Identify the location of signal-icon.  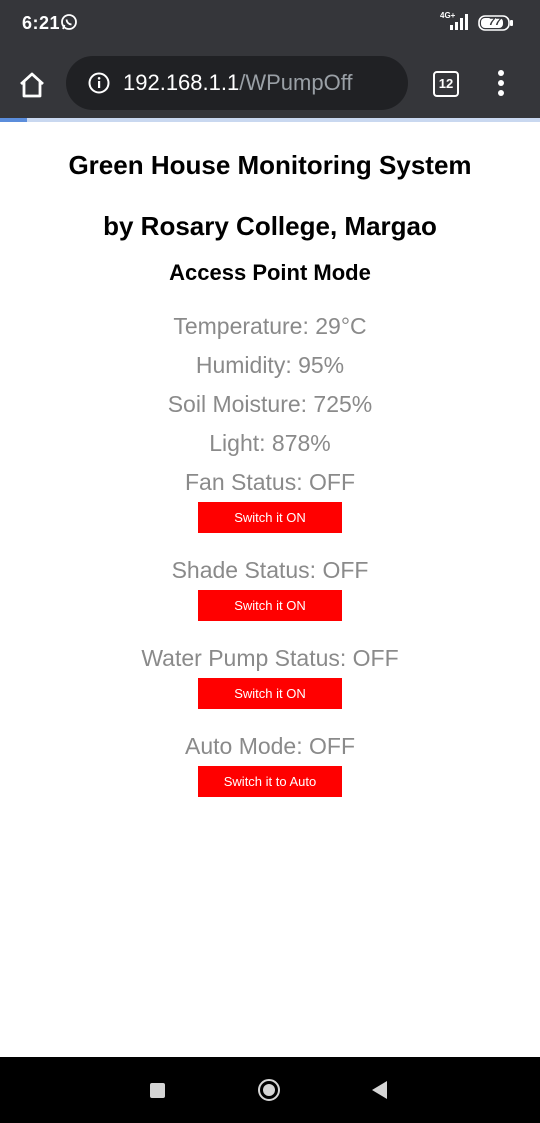
(459, 22).